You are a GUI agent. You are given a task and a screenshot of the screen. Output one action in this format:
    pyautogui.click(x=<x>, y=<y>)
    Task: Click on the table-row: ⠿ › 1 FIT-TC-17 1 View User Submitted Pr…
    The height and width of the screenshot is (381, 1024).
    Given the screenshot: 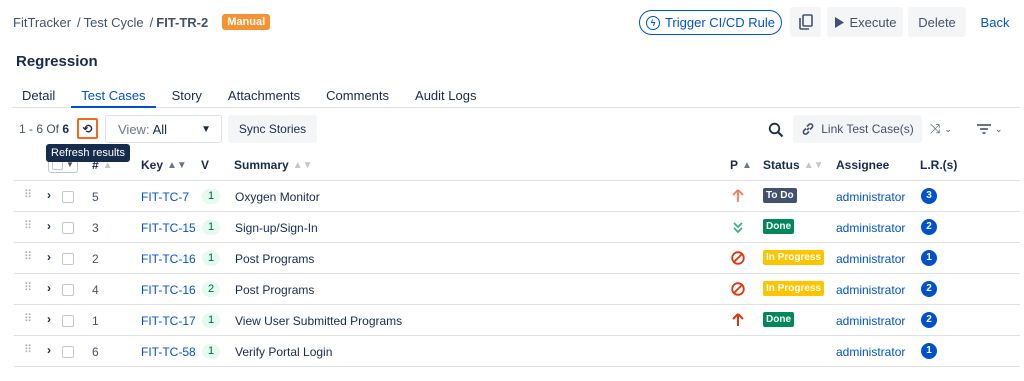 What is the action you would take?
    pyautogui.click(x=517, y=320)
    